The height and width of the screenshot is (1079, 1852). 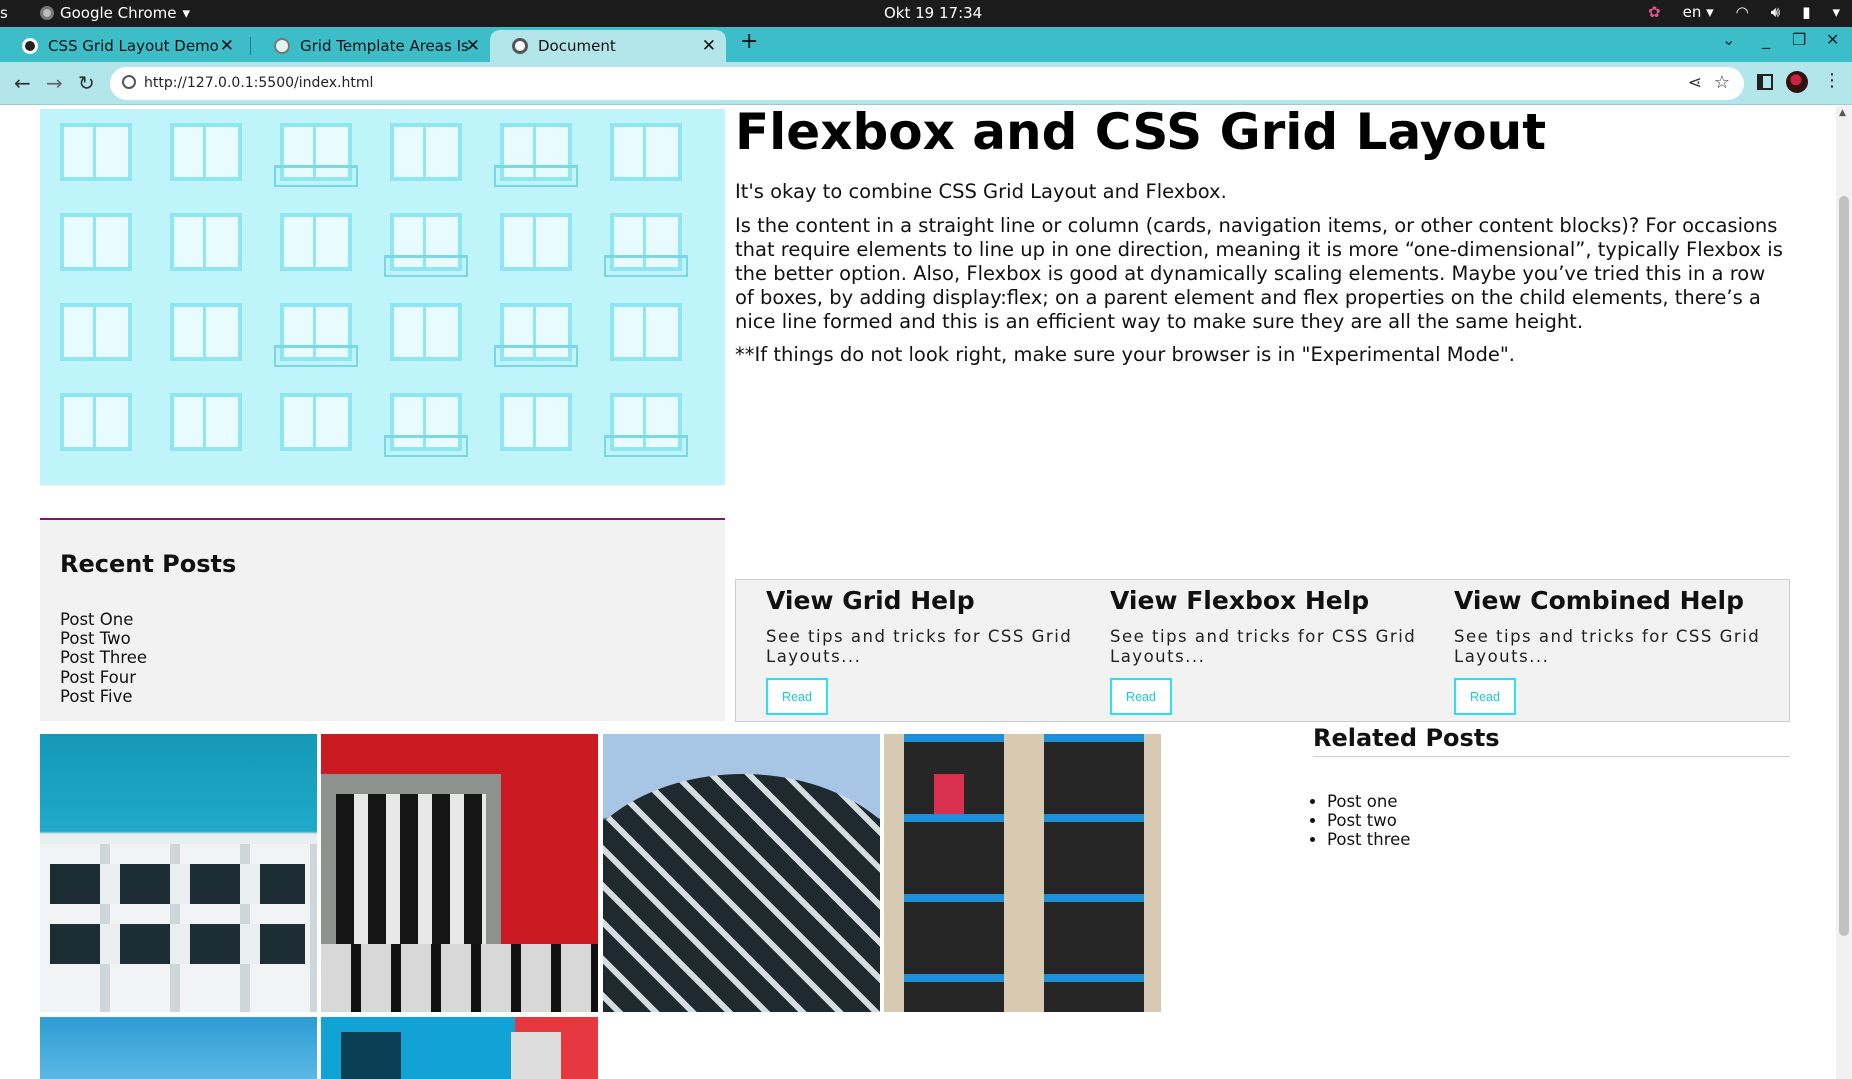 I want to click on address-bar: http://127.0.0.1:5500/index.html ⋖ ☆, so click(x=927, y=83).